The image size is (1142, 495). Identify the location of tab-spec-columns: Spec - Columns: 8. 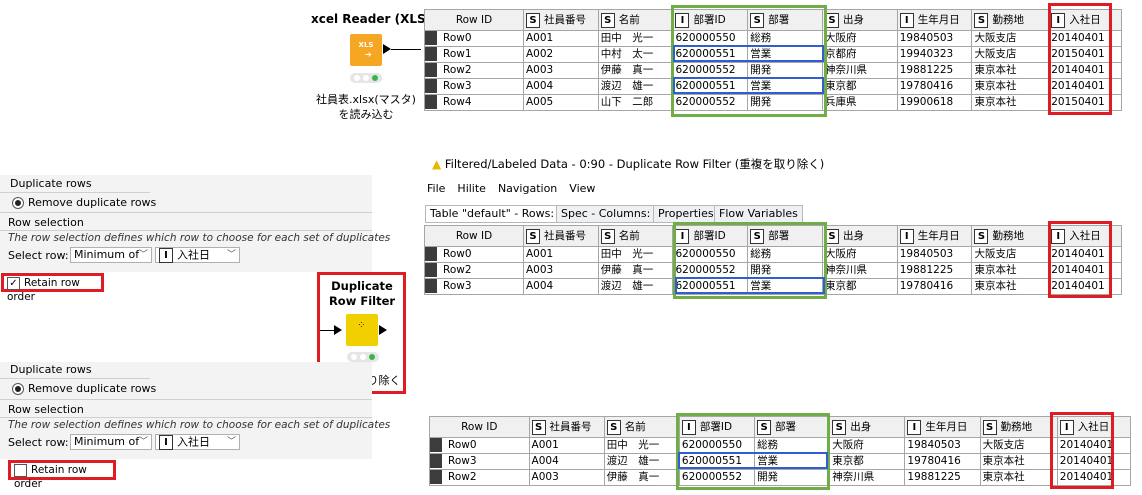
(611, 214).